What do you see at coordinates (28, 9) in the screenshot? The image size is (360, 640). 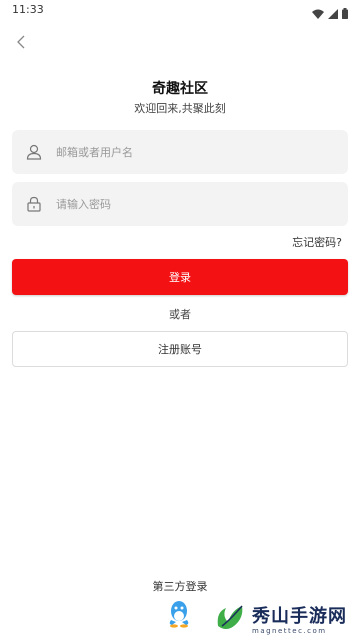 I see `status-time: 11:33` at bounding box center [28, 9].